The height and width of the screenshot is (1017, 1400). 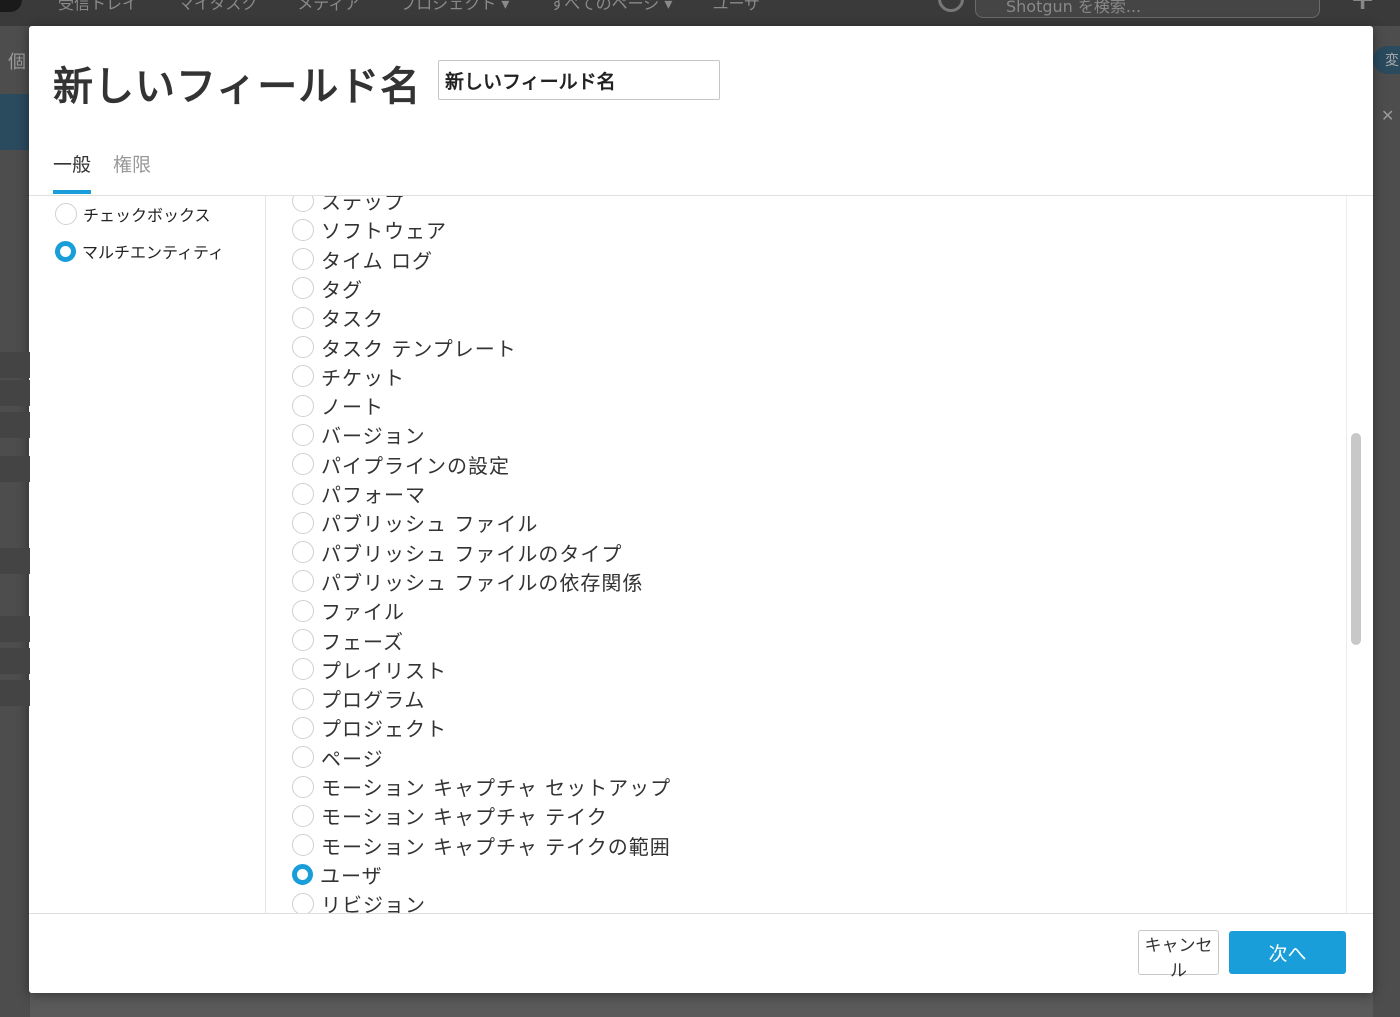 What do you see at coordinates (363, 377) in the screenshot?
I see `entity-label: チケット` at bounding box center [363, 377].